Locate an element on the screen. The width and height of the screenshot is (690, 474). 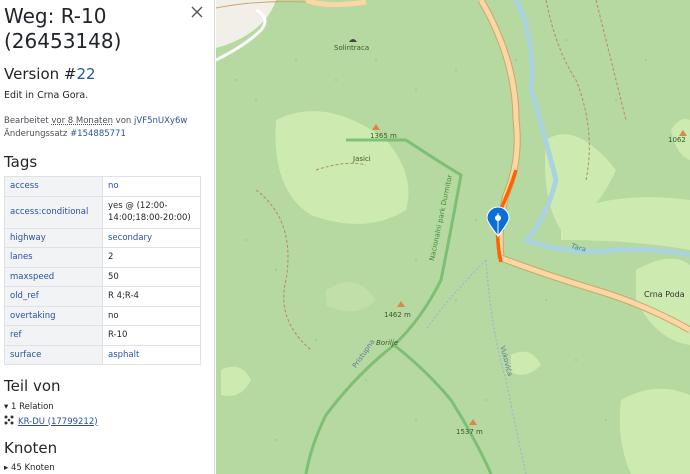
tag-row: ref R-10 is located at coordinates (102, 335).